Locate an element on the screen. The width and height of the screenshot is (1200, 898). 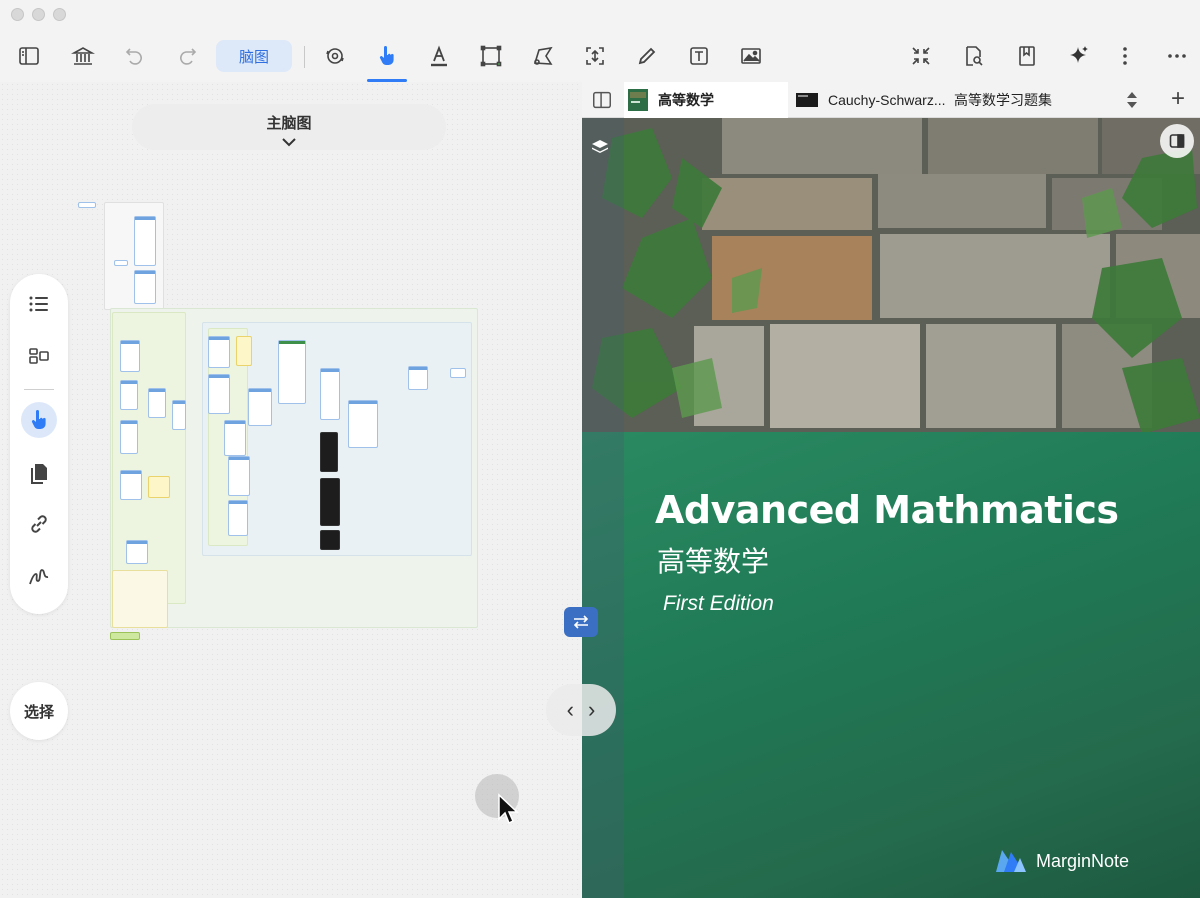
mindmap-toggle-button: 脑图 is located at coordinates (254, 56).